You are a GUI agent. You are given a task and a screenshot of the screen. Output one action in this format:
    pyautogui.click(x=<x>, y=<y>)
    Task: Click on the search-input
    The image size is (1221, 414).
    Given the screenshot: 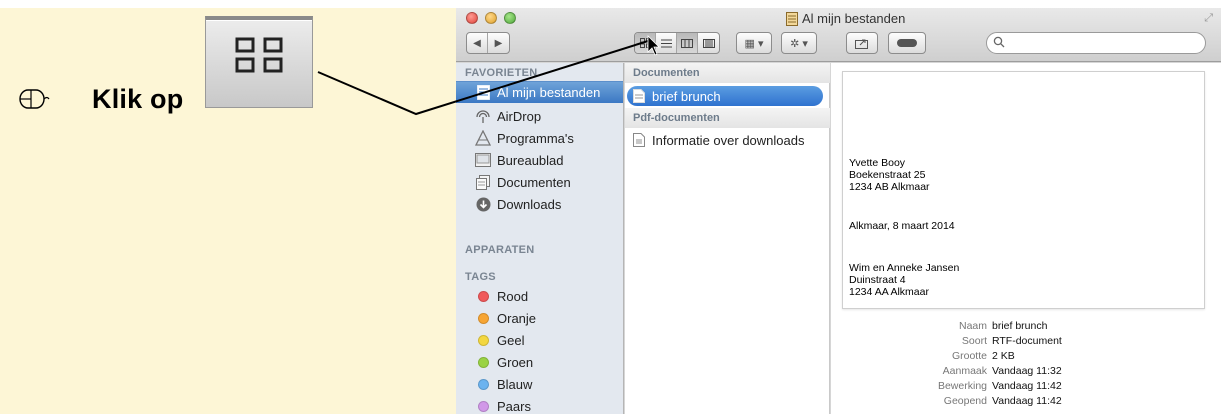 What is the action you would take?
    pyautogui.click(x=1102, y=43)
    